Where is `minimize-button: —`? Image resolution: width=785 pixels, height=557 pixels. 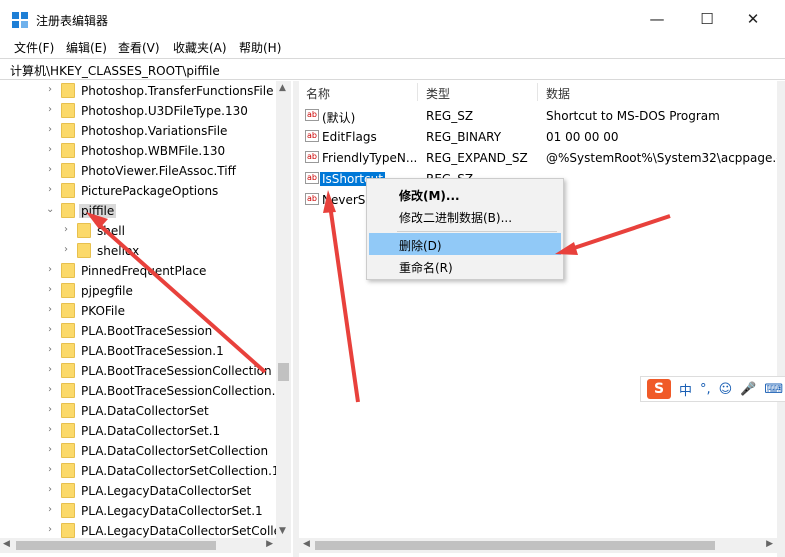
minimize-button: — is located at coordinates (657, 19).